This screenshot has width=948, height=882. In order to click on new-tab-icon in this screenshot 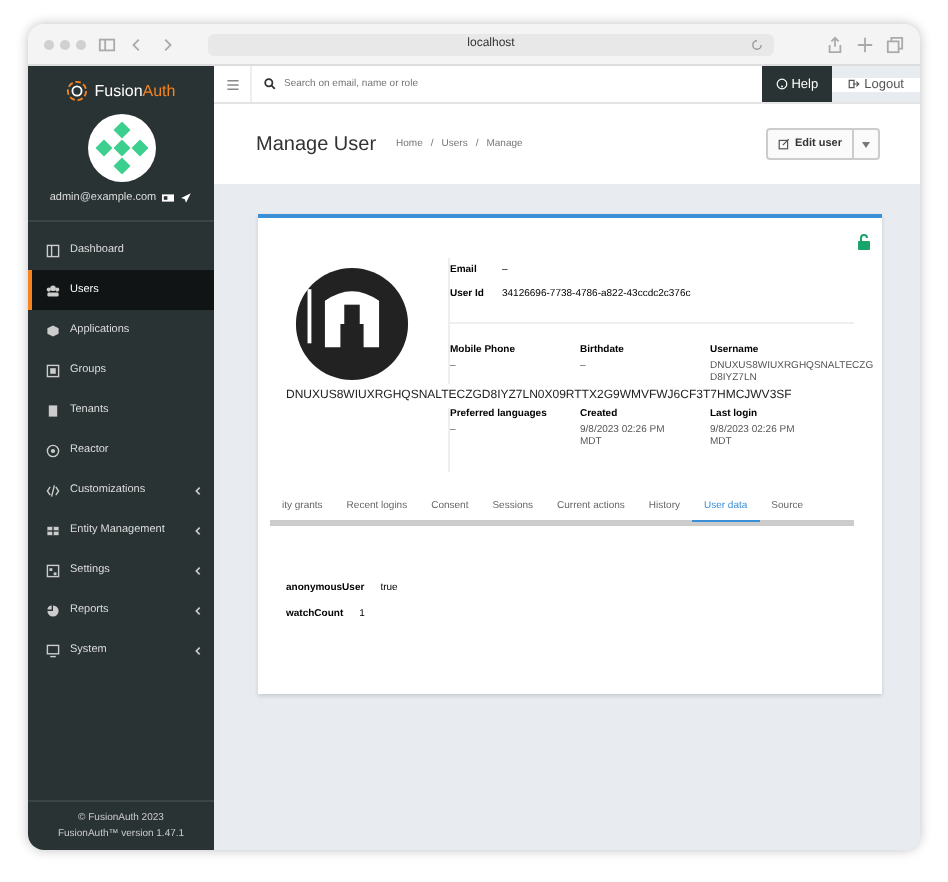, I will do `click(865, 44)`.